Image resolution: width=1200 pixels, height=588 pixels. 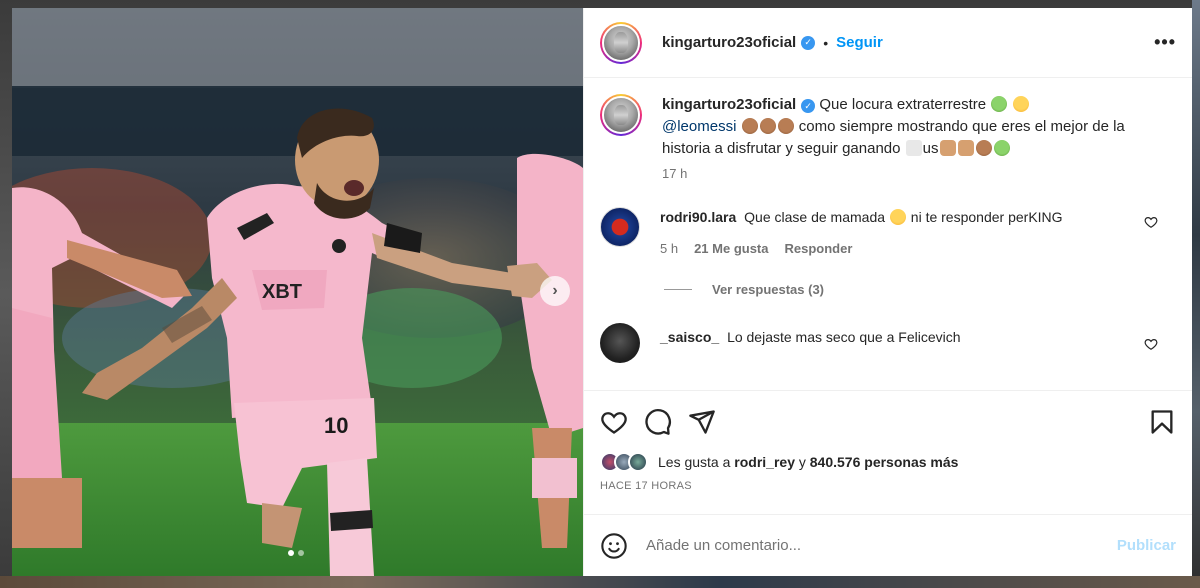 I want to click on laughing-emoji-icon, so click(x=897, y=217).